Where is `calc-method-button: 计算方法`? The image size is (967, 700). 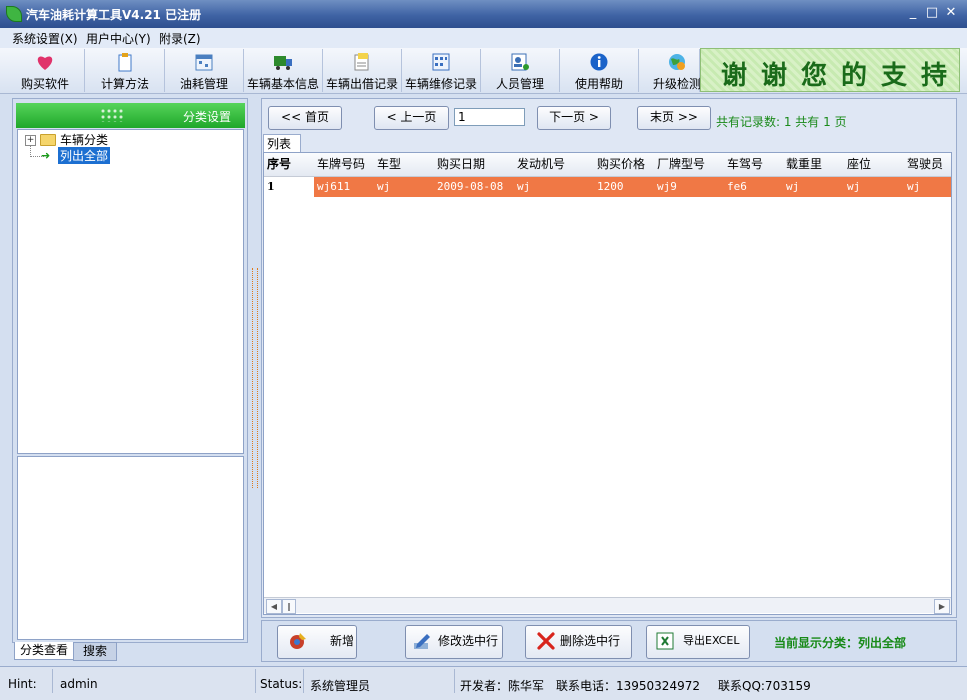
calc-method-button: 计算方法 is located at coordinates (125, 70).